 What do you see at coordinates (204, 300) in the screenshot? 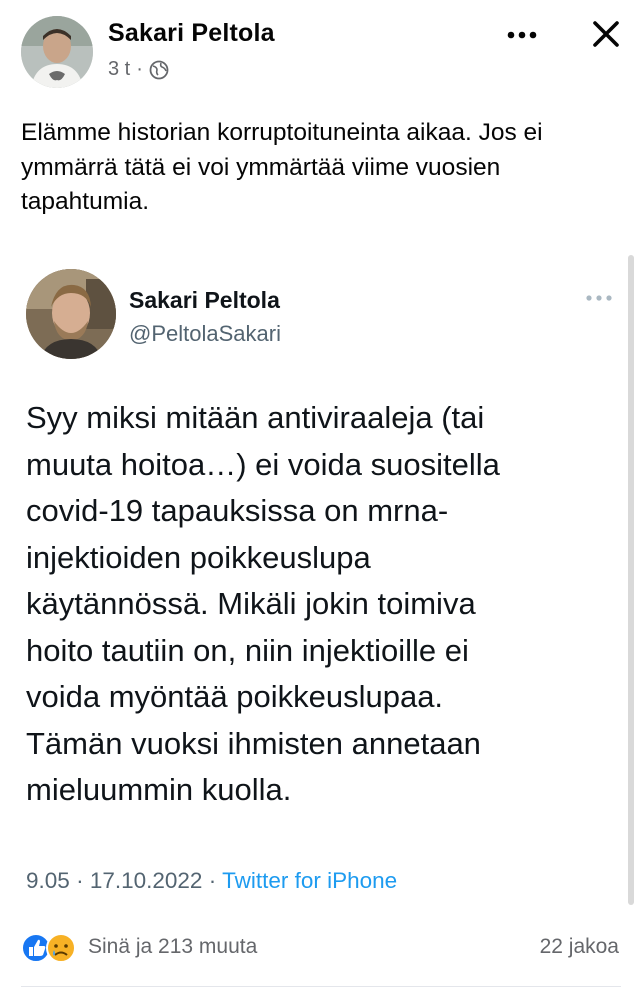
I see `tweet-author-name: Sakari Peltola` at bounding box center [204, 300].